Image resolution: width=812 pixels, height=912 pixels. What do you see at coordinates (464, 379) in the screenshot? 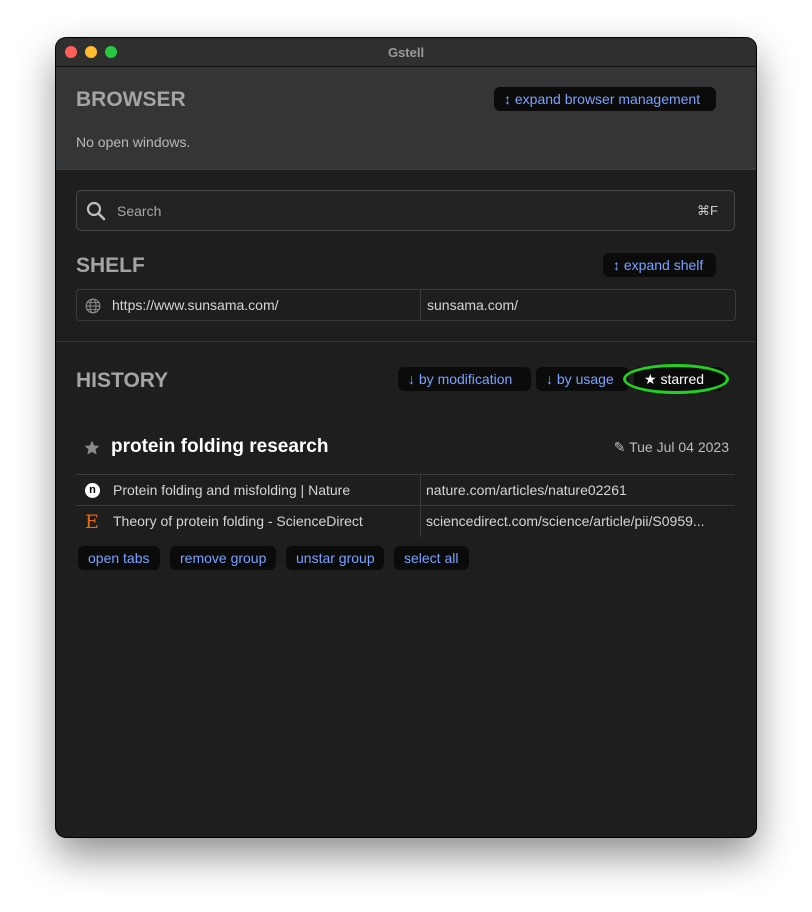
I see `sort-by-modification-button: ↓ by modification` at bounding box center [464, 379].